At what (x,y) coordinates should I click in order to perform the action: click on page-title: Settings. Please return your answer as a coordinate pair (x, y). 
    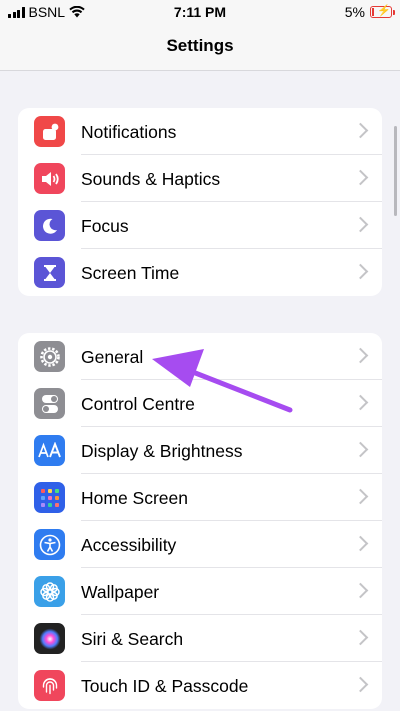
    Looking at the image, I should click on (200, 45).